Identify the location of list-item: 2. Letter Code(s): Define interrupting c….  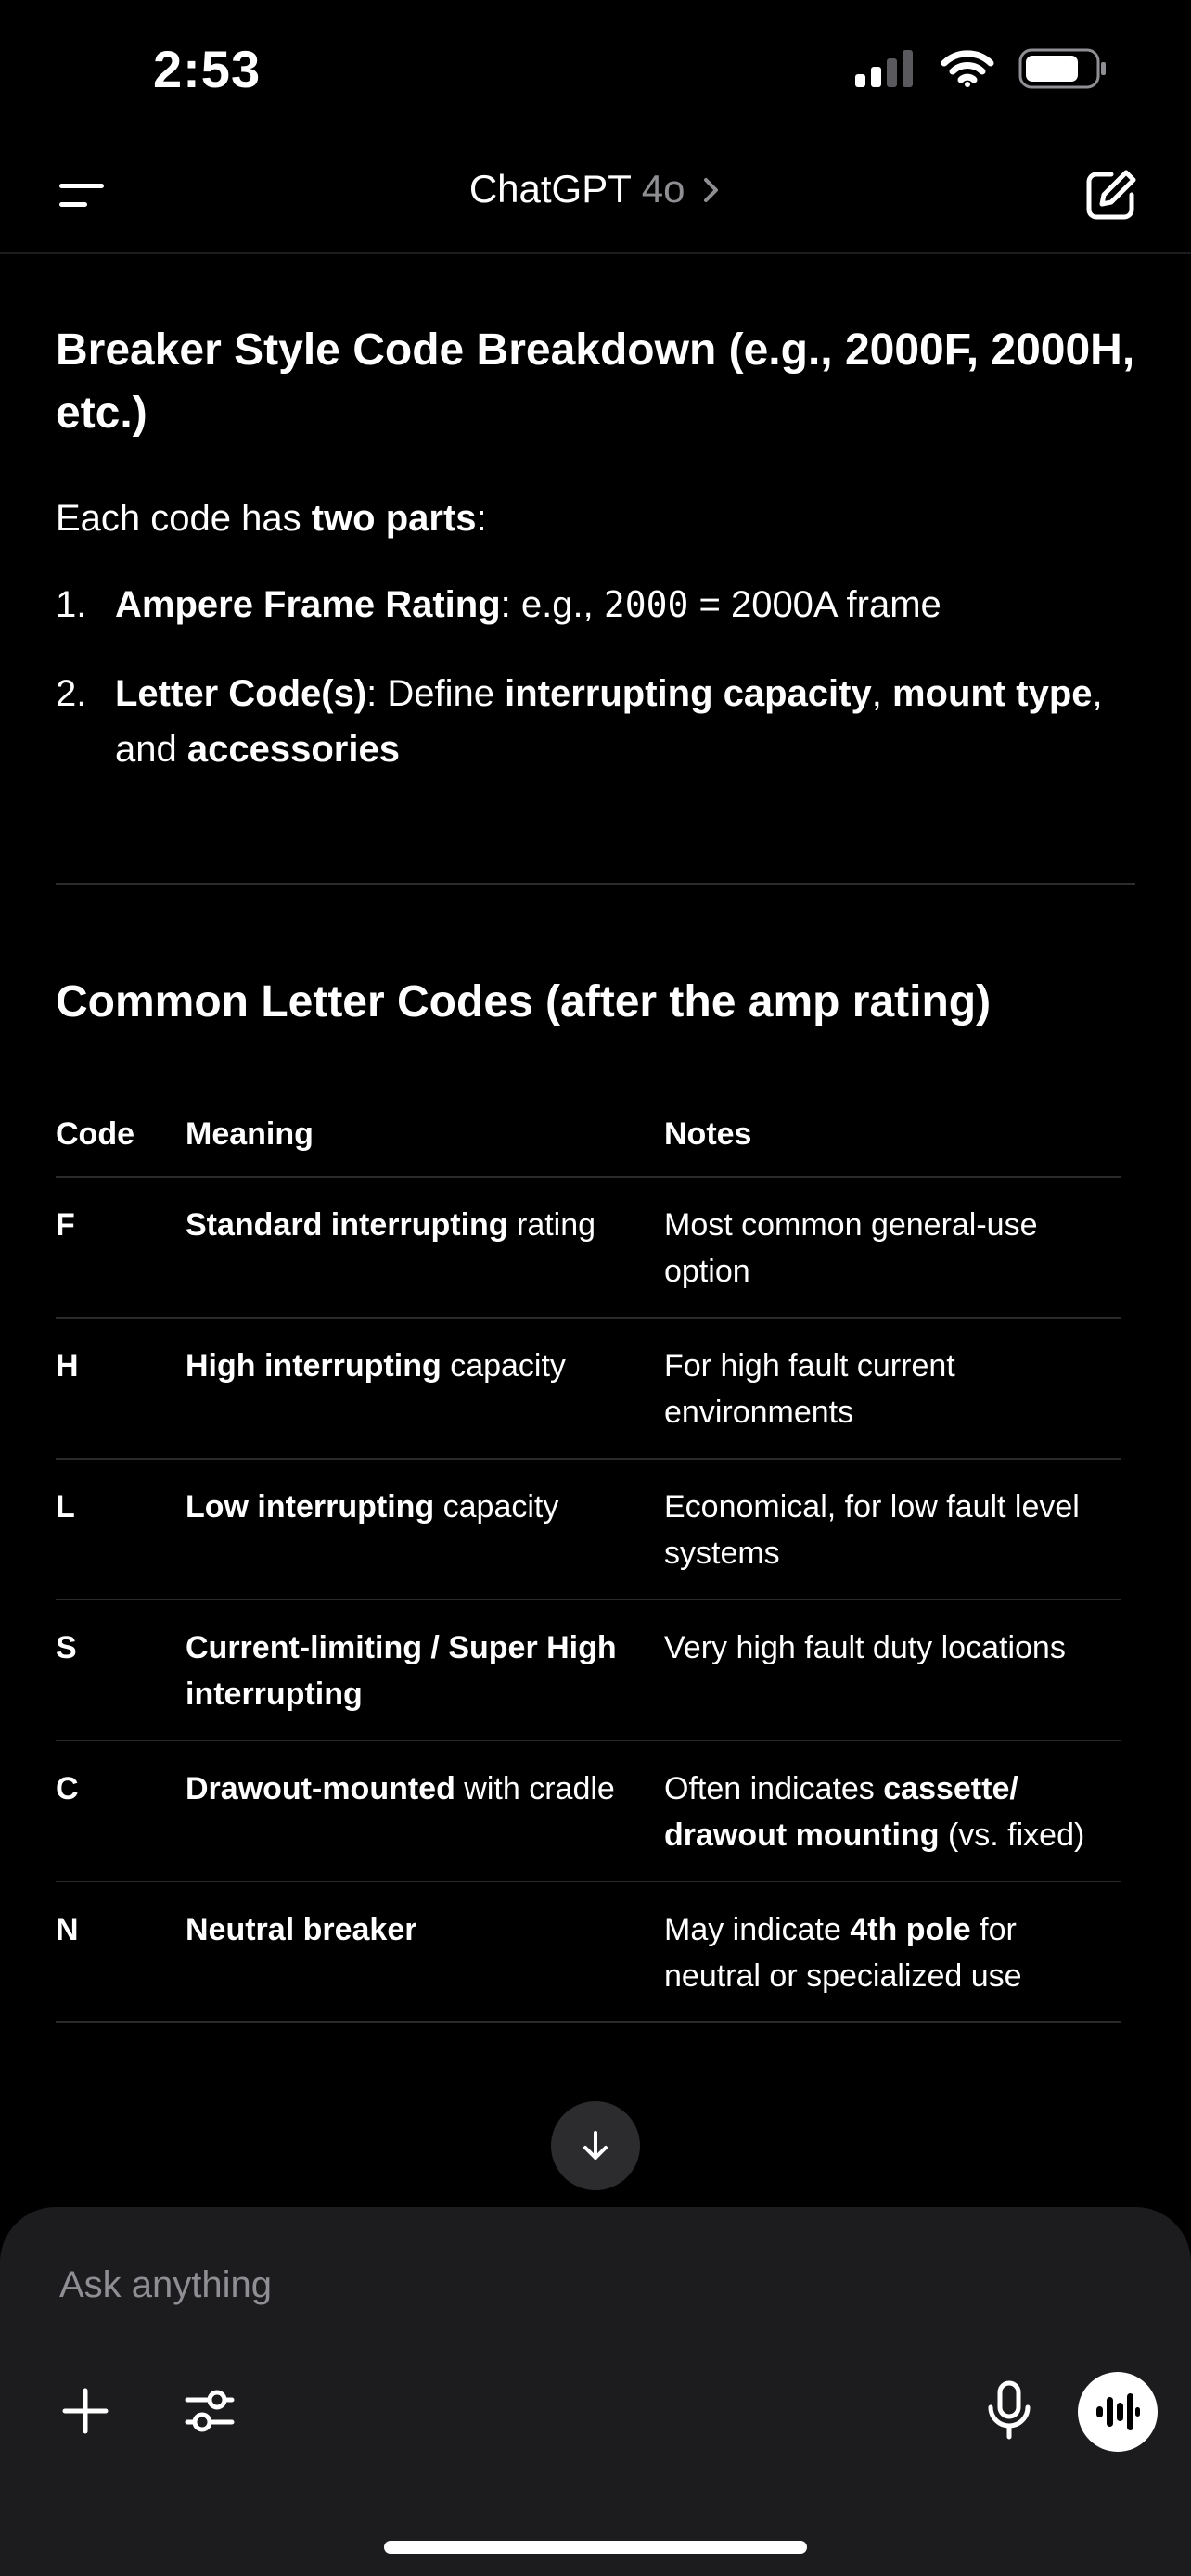
(579, 722).